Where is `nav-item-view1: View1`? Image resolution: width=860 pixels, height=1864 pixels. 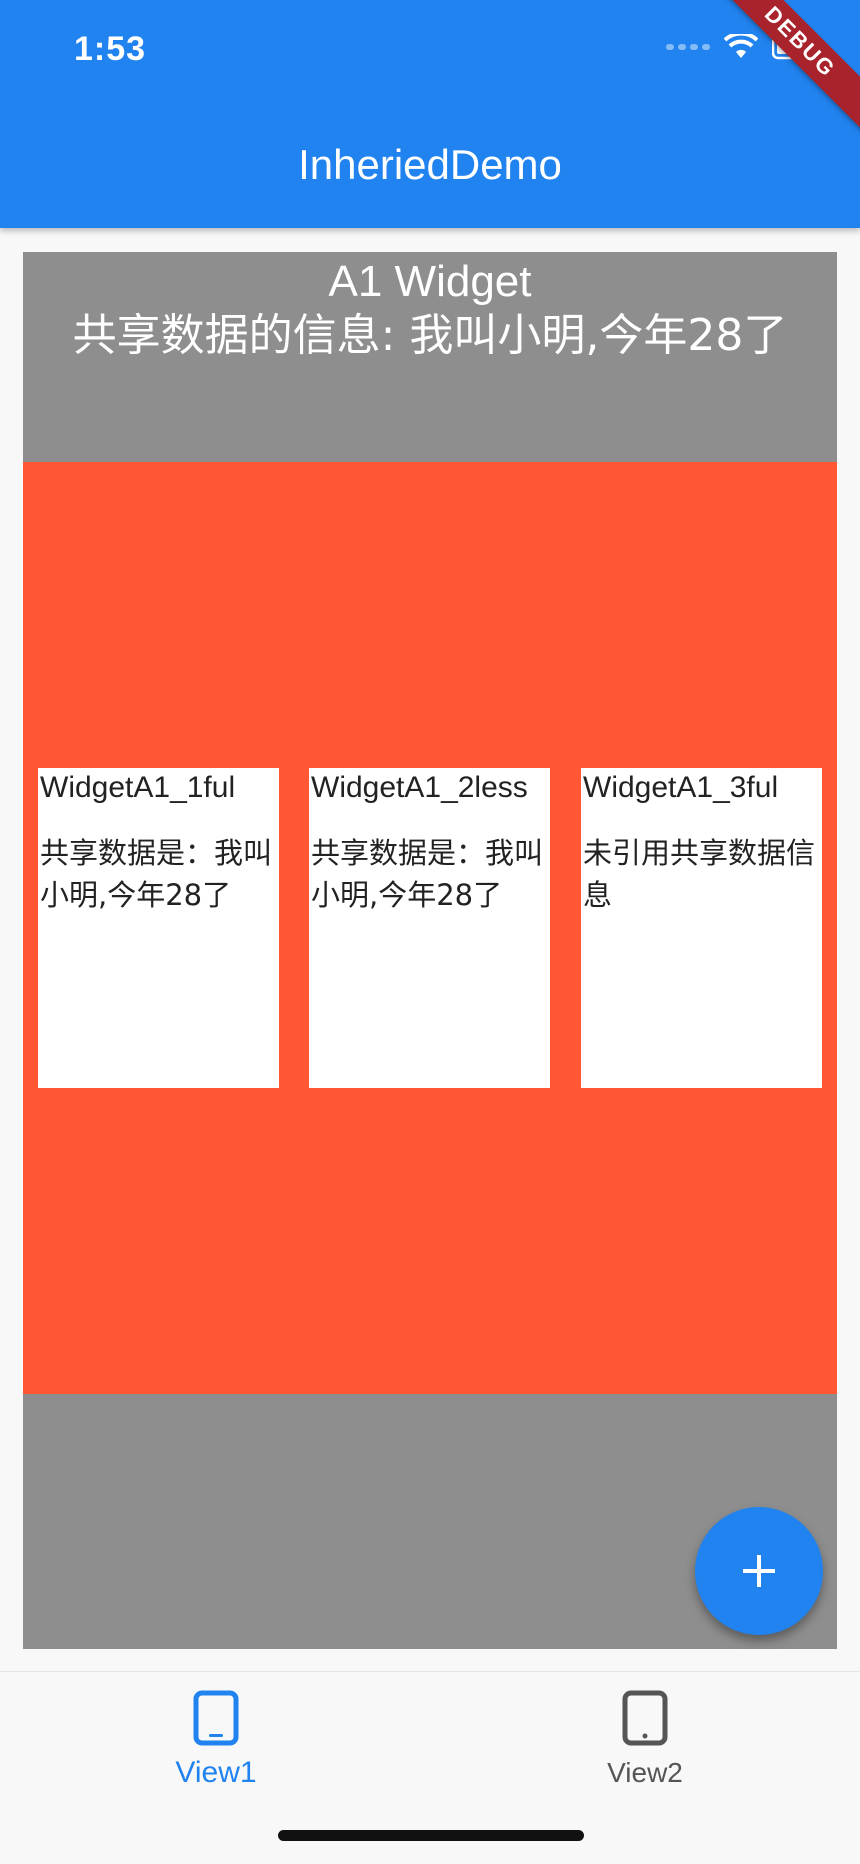
nav-item-view1: View1 is located at coordinates (216, 1740).